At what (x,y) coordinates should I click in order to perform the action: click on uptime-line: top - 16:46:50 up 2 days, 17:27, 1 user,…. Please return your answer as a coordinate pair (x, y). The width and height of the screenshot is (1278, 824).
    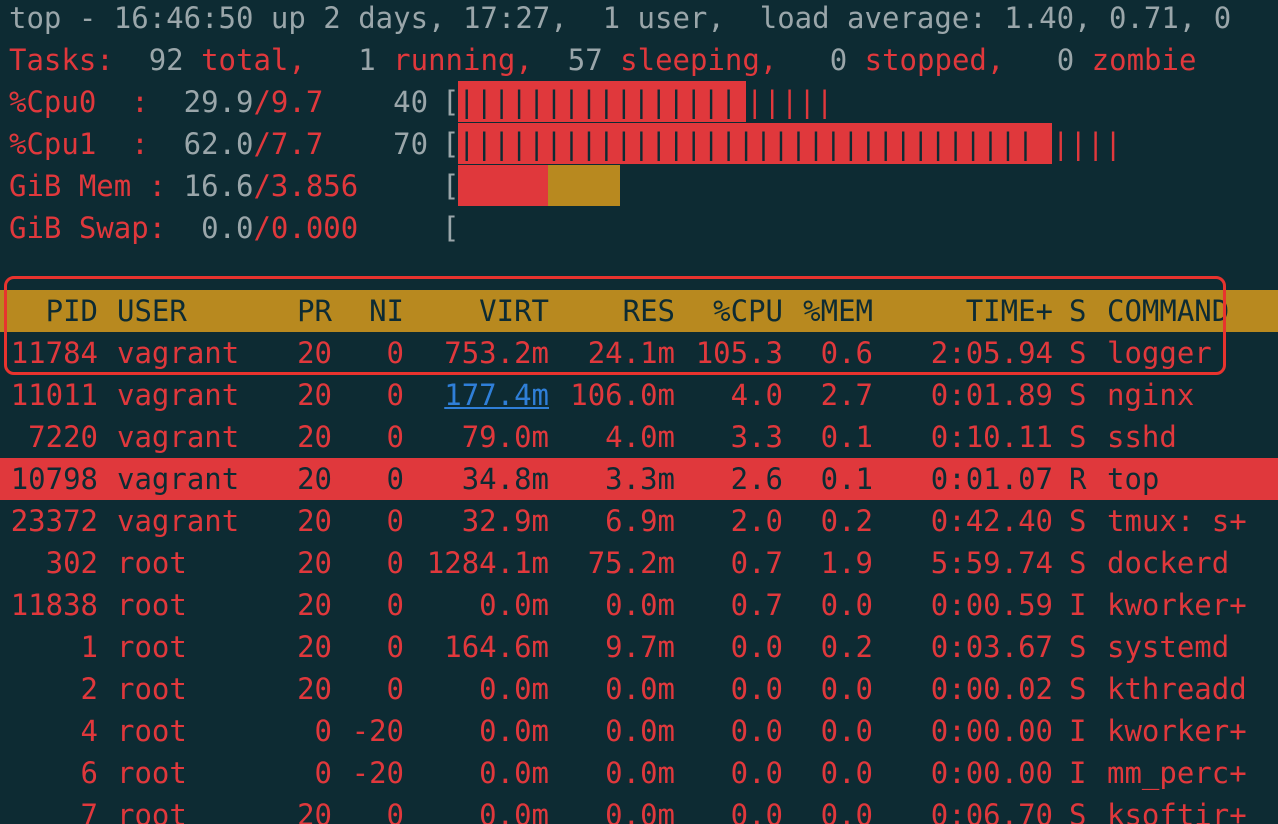
    Looking at the image, I should click on (620, 18).